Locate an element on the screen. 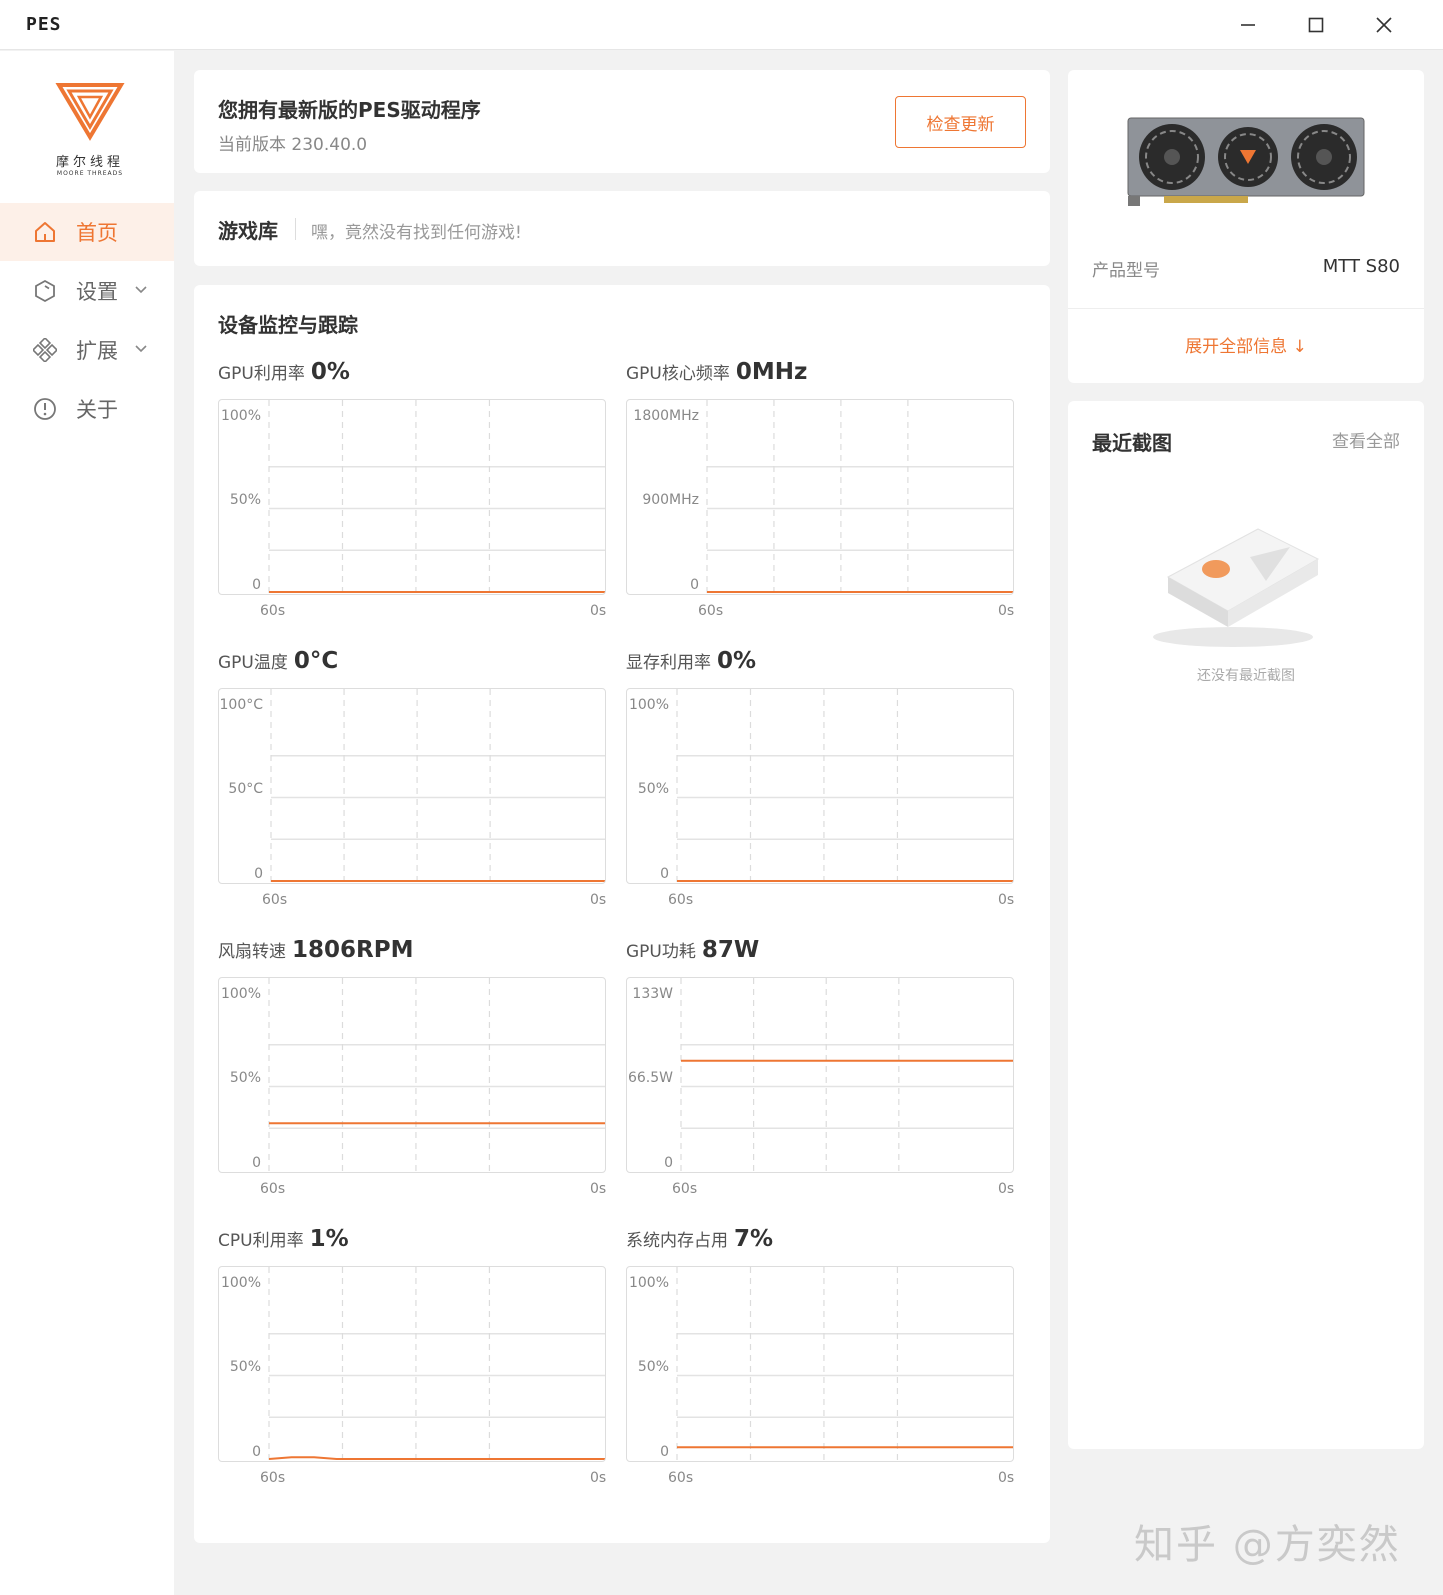 This screenshot has width=1443, height=1595. info-icon is located at coordinates (45, 409).